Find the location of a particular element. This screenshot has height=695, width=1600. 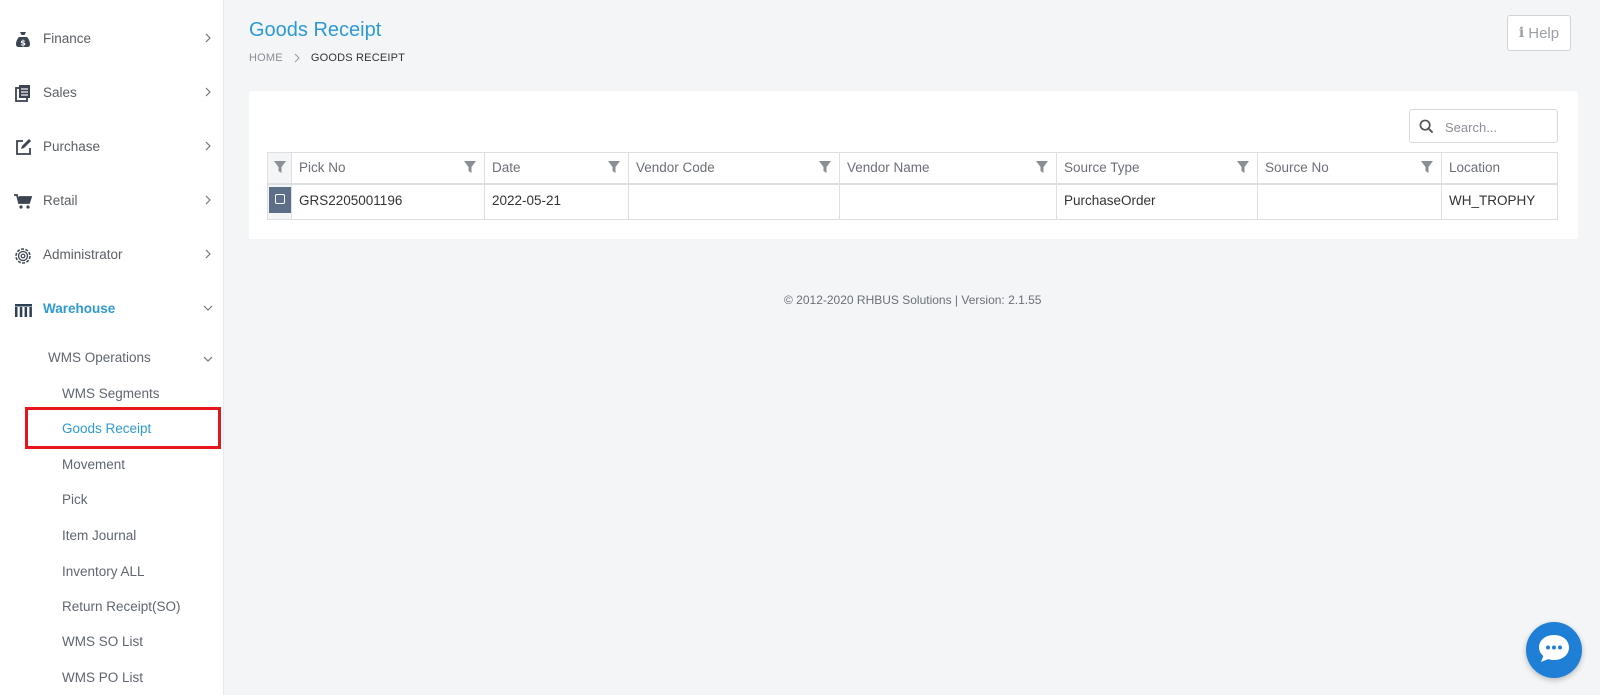

cell-text: 2022-05-21 is located at coordinates (527, 200).